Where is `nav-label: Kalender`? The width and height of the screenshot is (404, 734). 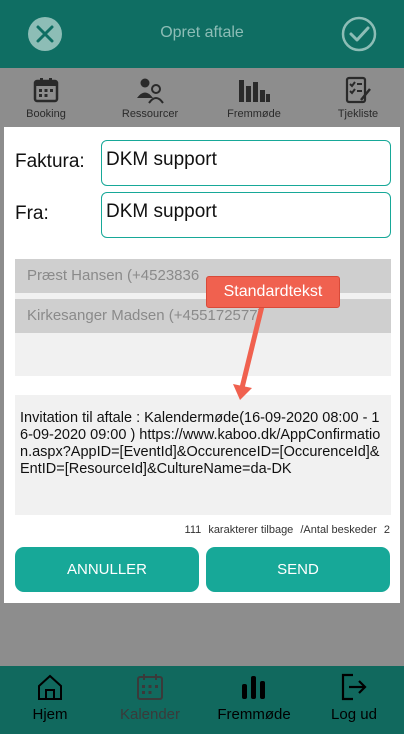 nav-label: Kalender is located at coordinates (150, 714).